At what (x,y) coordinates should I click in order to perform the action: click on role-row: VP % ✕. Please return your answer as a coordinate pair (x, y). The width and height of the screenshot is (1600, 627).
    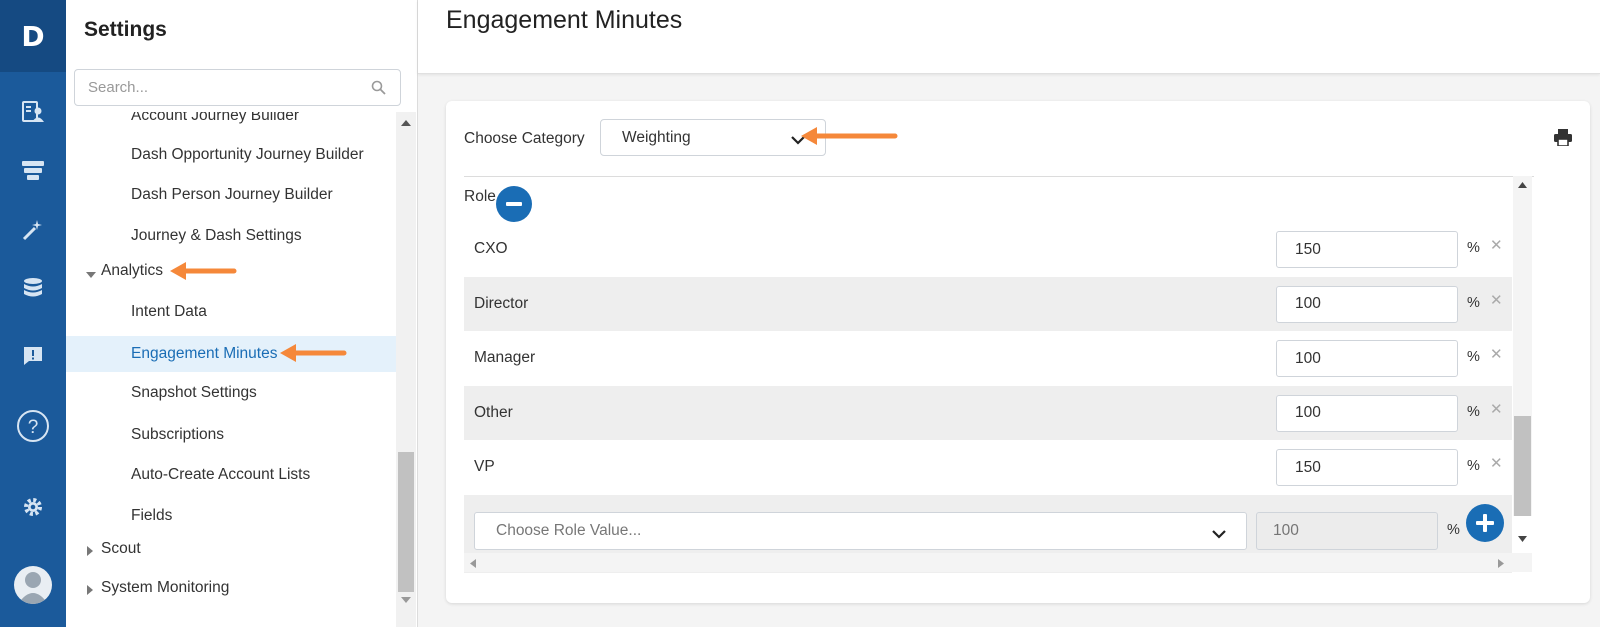
    Looking at the image, I should click on (988, 467).